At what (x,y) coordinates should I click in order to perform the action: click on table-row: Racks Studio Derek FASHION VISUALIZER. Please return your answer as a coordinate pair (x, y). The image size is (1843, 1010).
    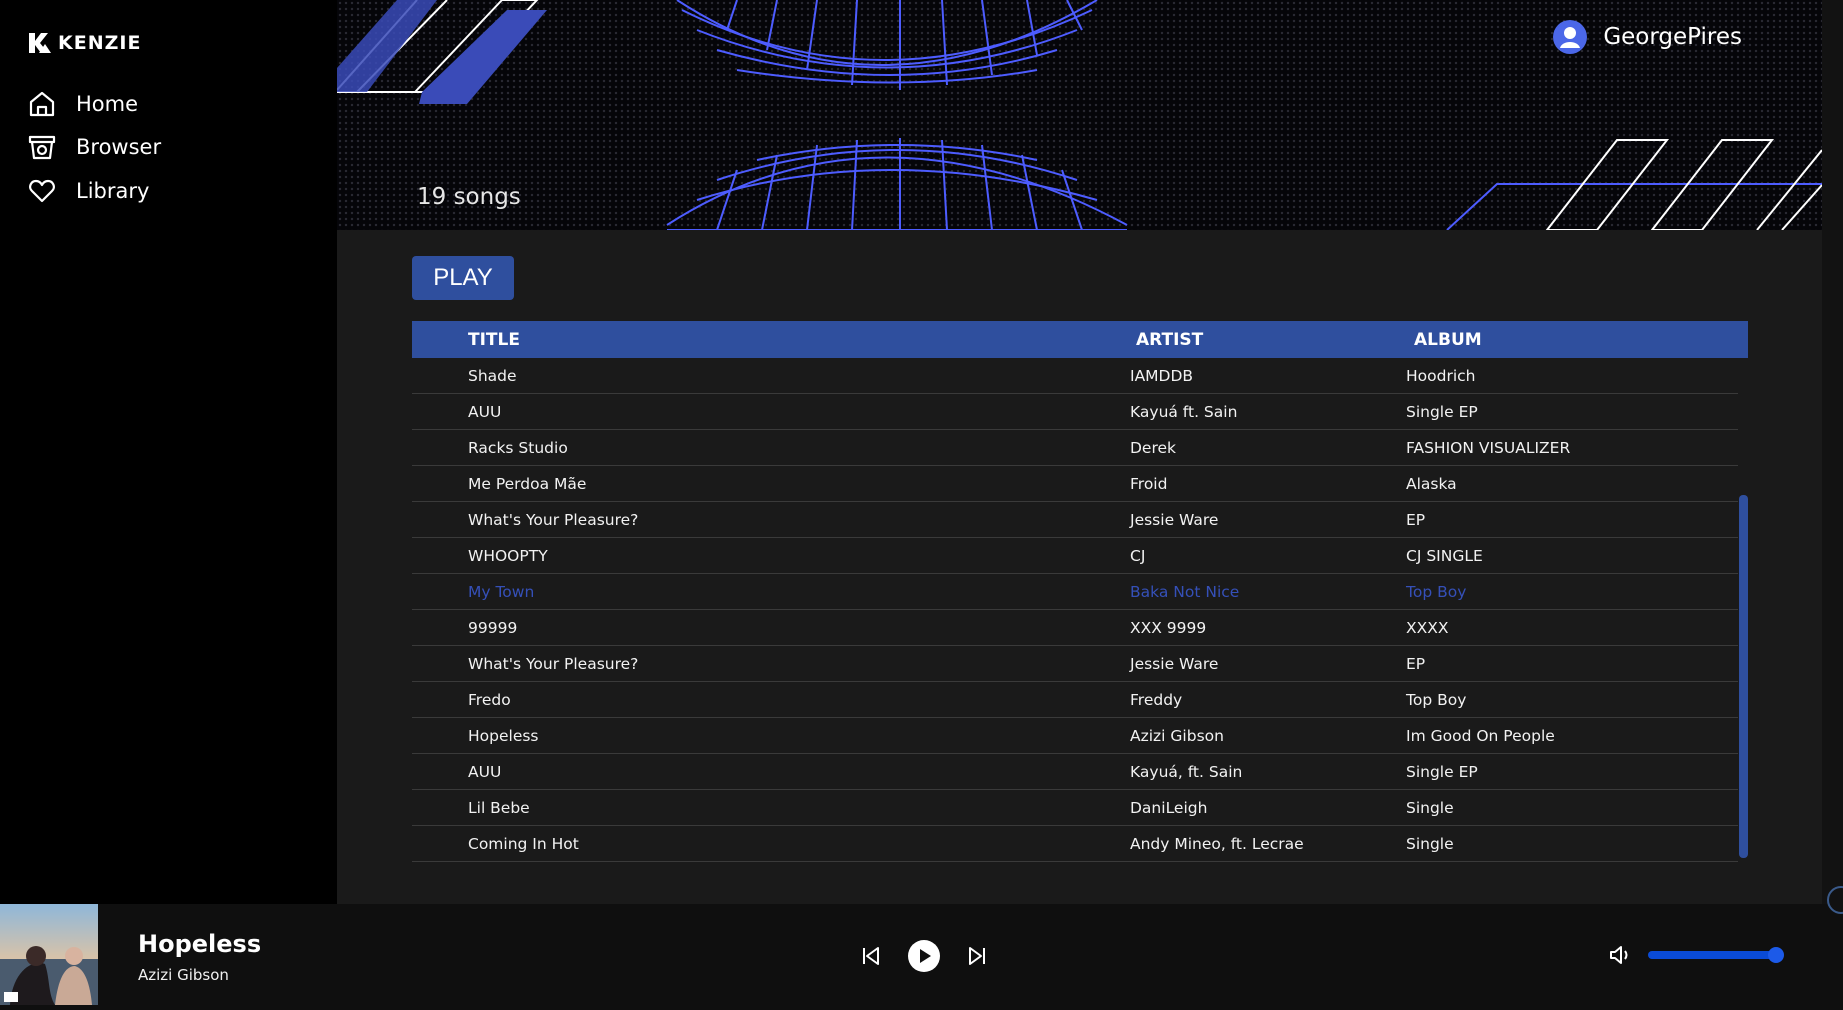
    Looking at the image, I should click on (1075, 448).